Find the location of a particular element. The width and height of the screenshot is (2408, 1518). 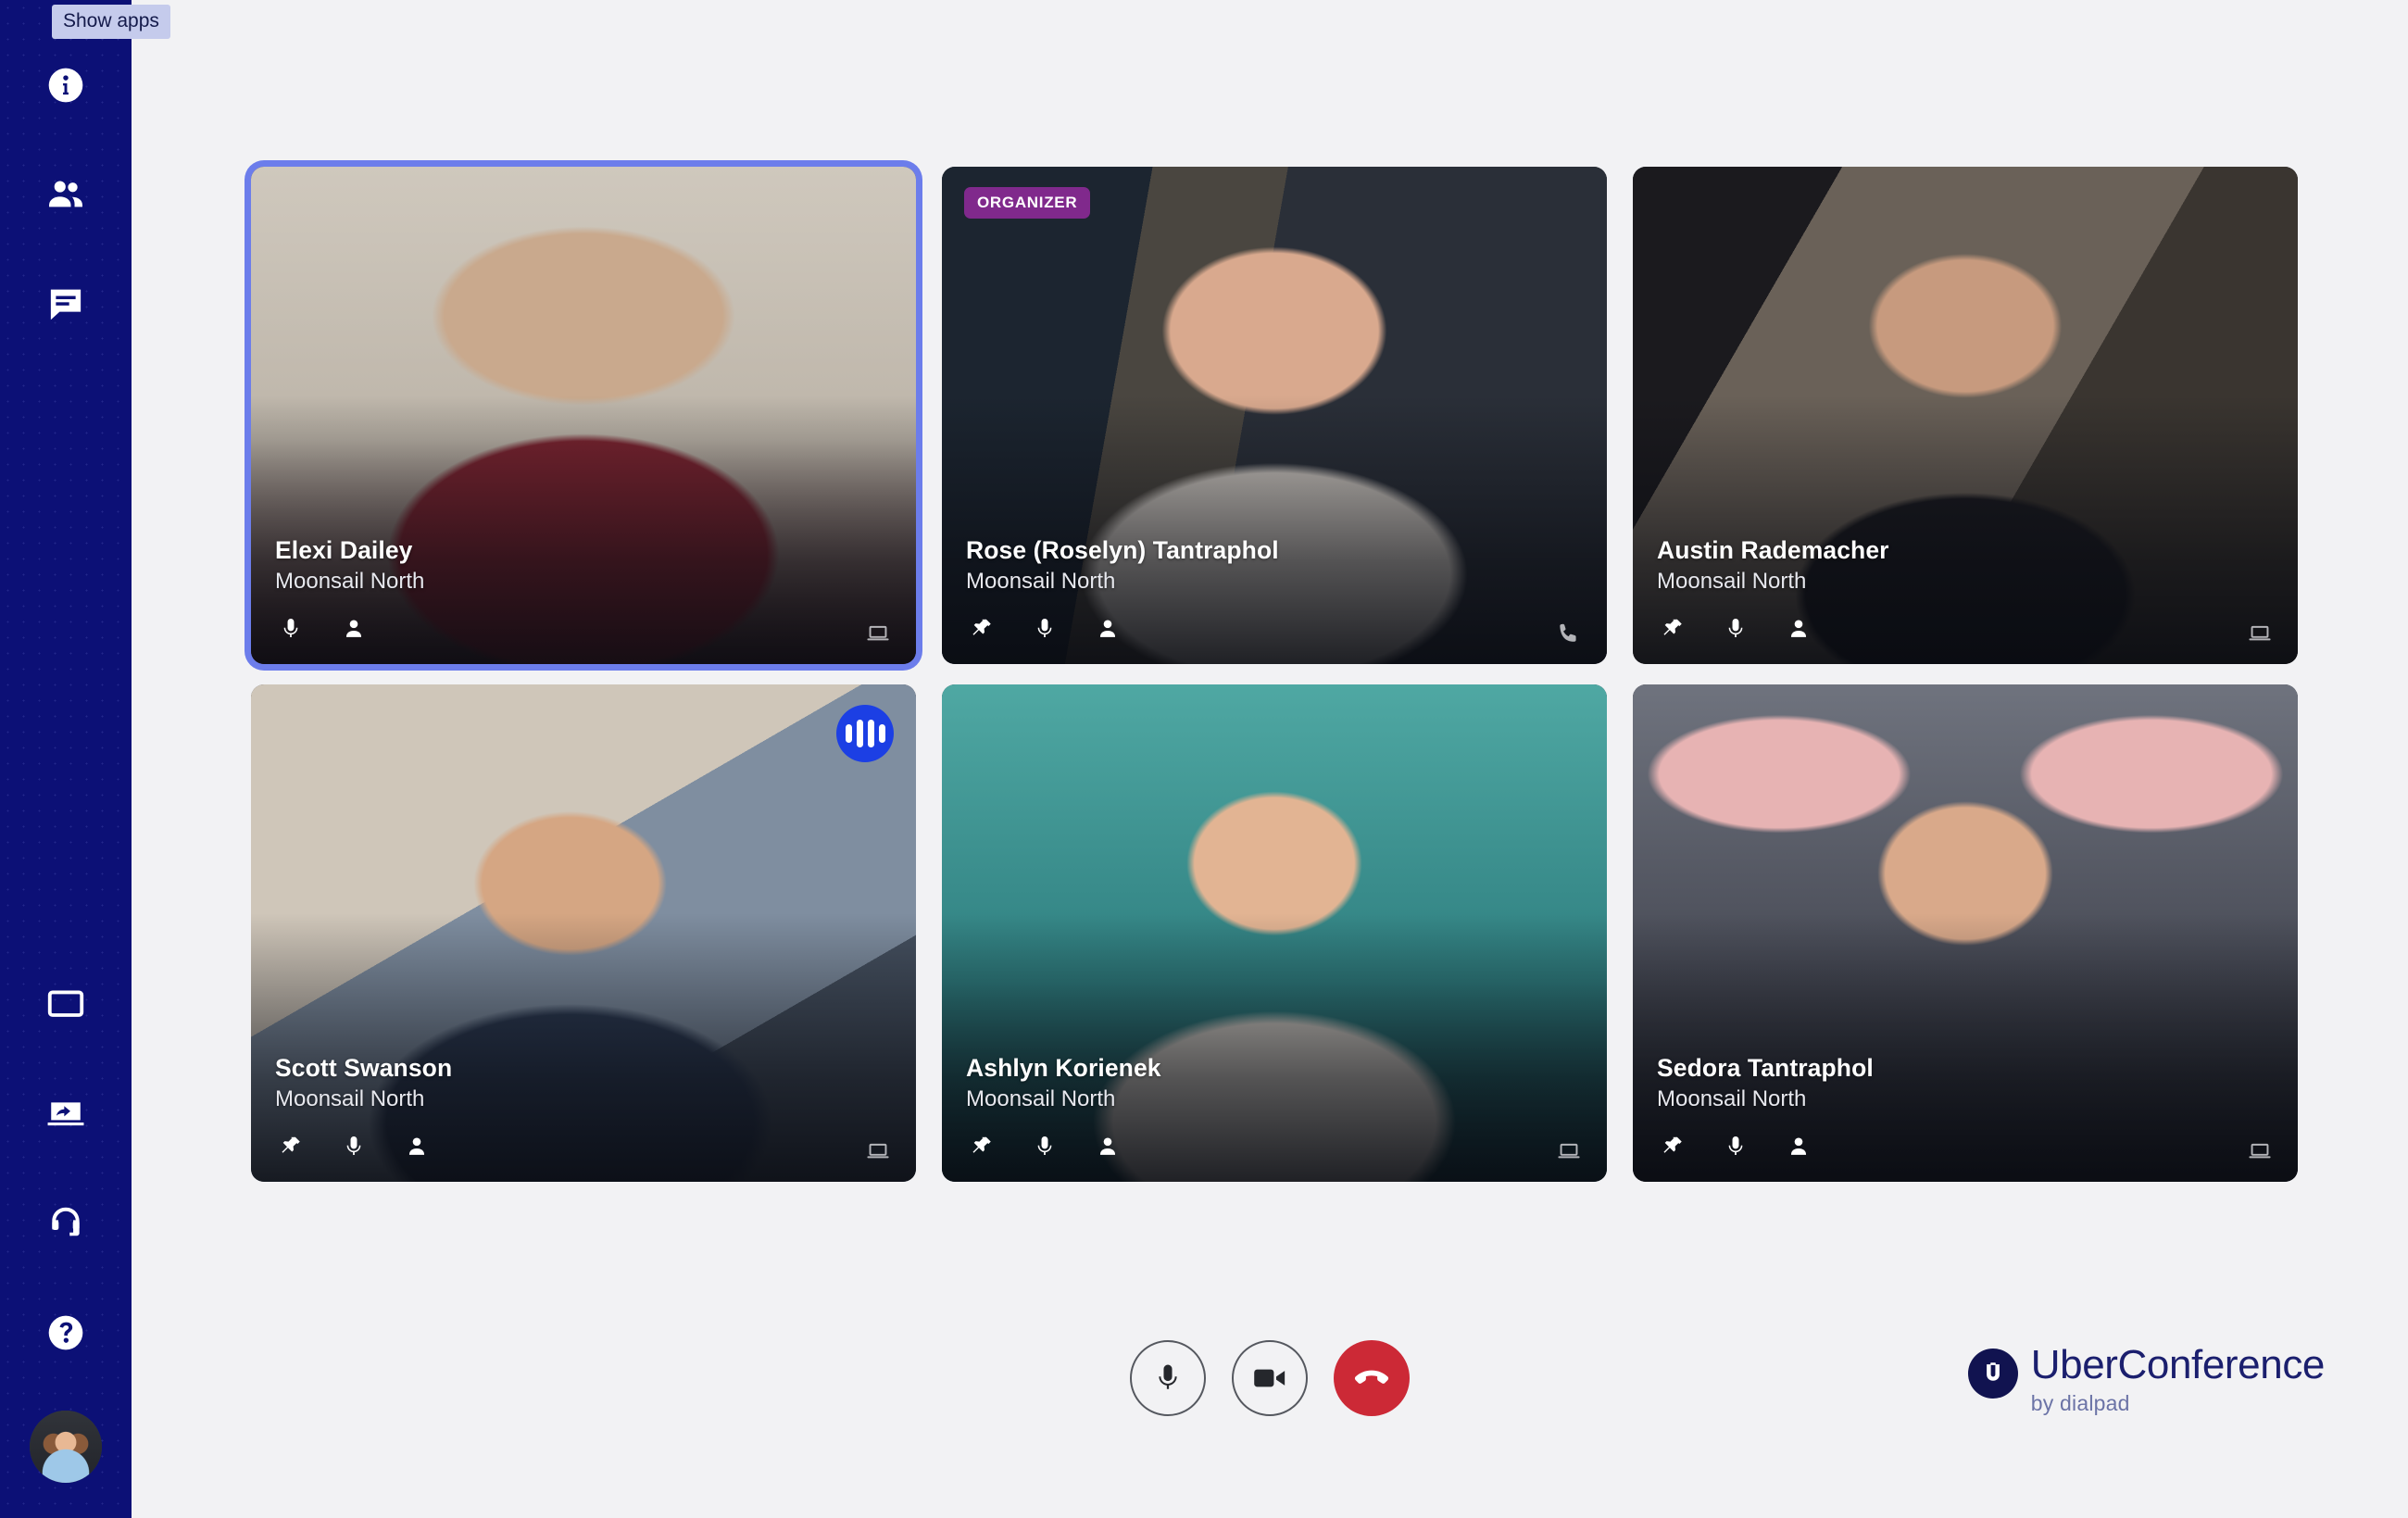

sidebar-top-group is located at coordinates (65, 194).